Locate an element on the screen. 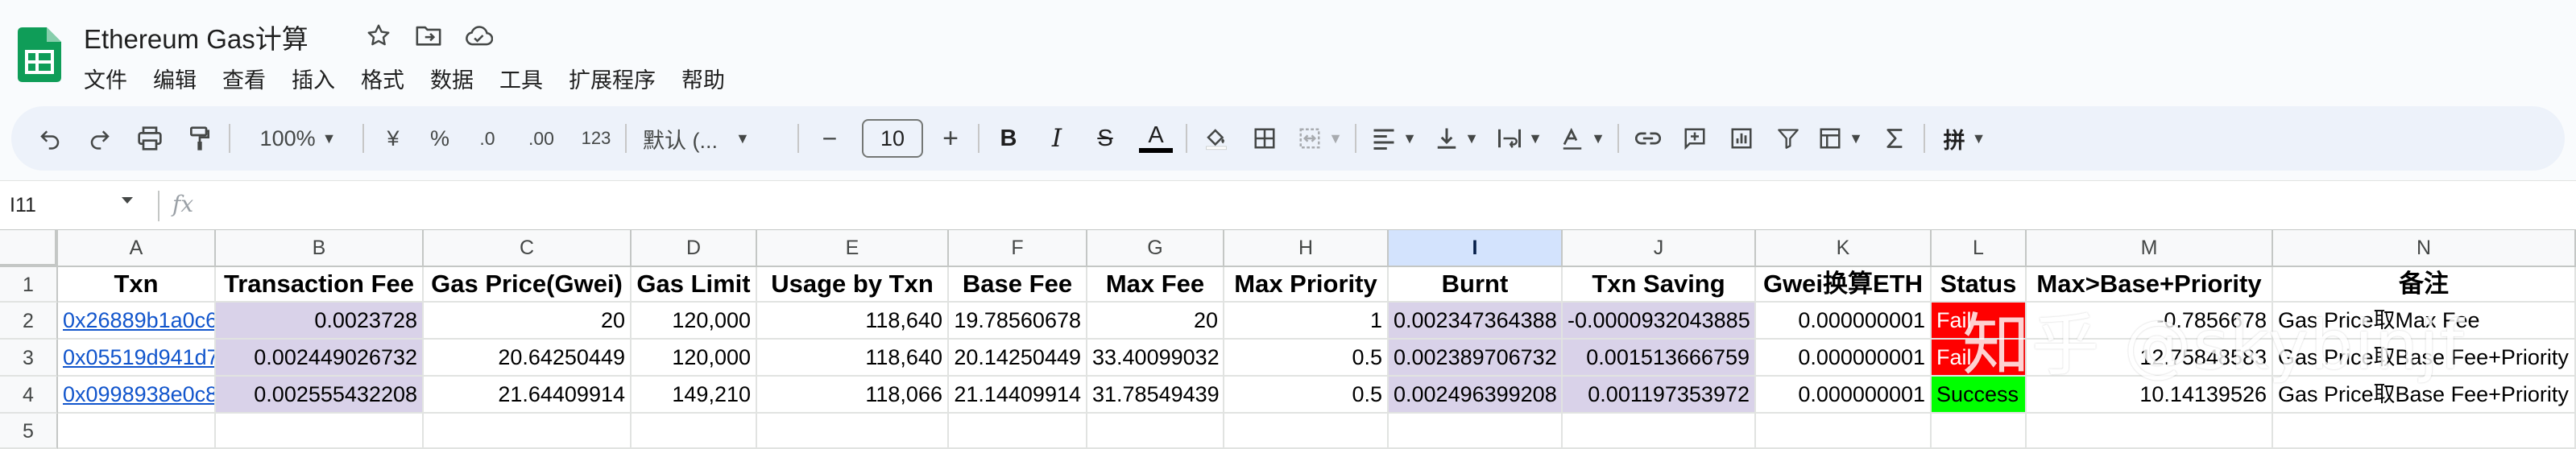  cell-l5 is located at coordinates (1979, 431).